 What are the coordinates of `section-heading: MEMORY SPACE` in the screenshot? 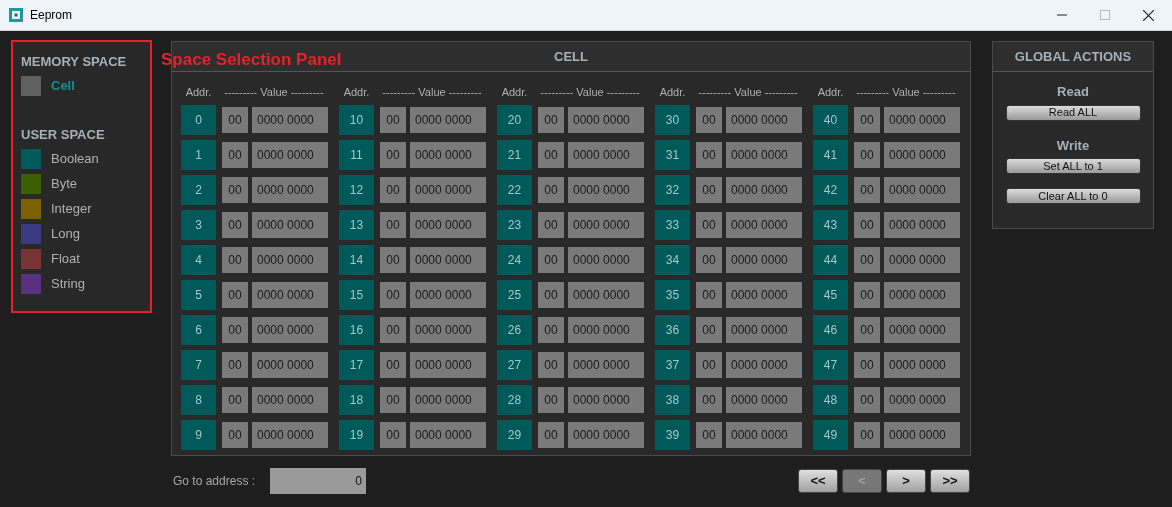 It's located at (74, 62).